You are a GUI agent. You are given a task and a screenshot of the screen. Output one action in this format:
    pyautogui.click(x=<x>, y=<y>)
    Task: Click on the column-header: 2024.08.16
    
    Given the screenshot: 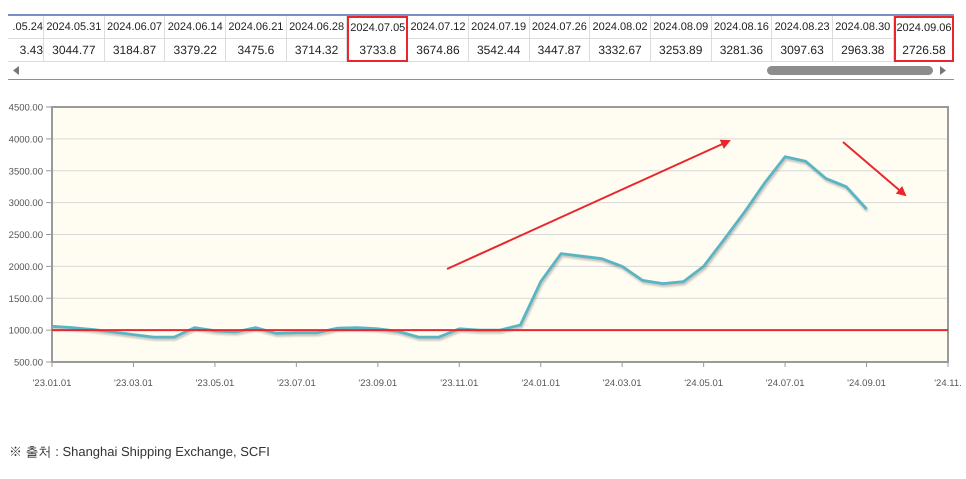 What is the action you would take?
    pyautogui.click(x=742, y=27)
    